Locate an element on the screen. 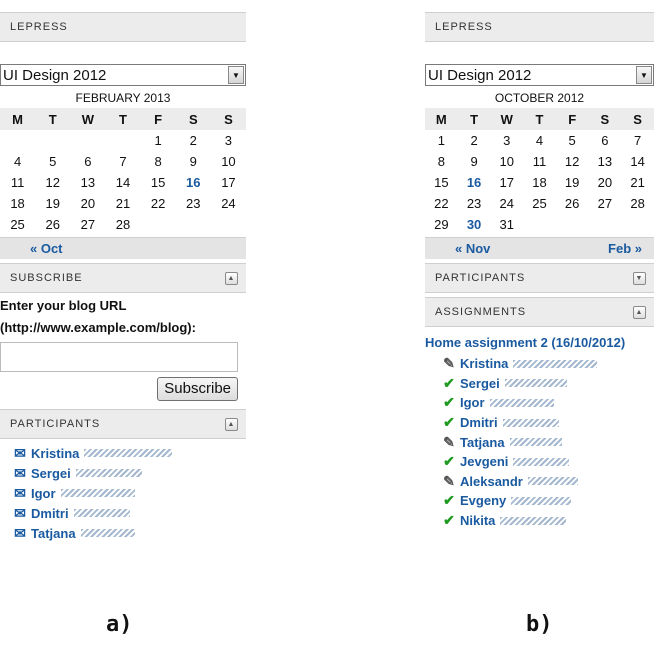  assignment-item: ✔ Sergei is located at coordinates (547, 384).